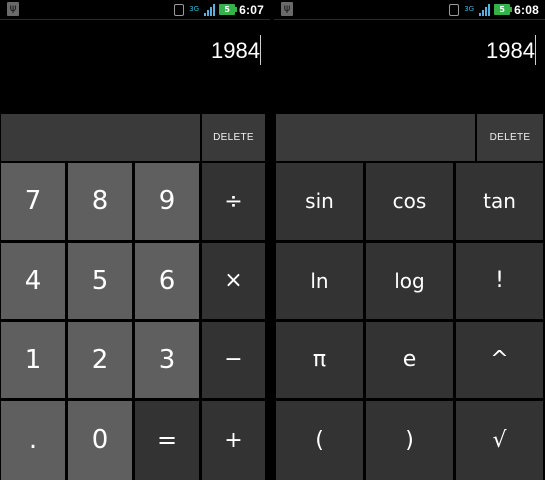 The height and width of the screenshot is (480, 545). I want to click on key-1: 1, so click(33, 360).